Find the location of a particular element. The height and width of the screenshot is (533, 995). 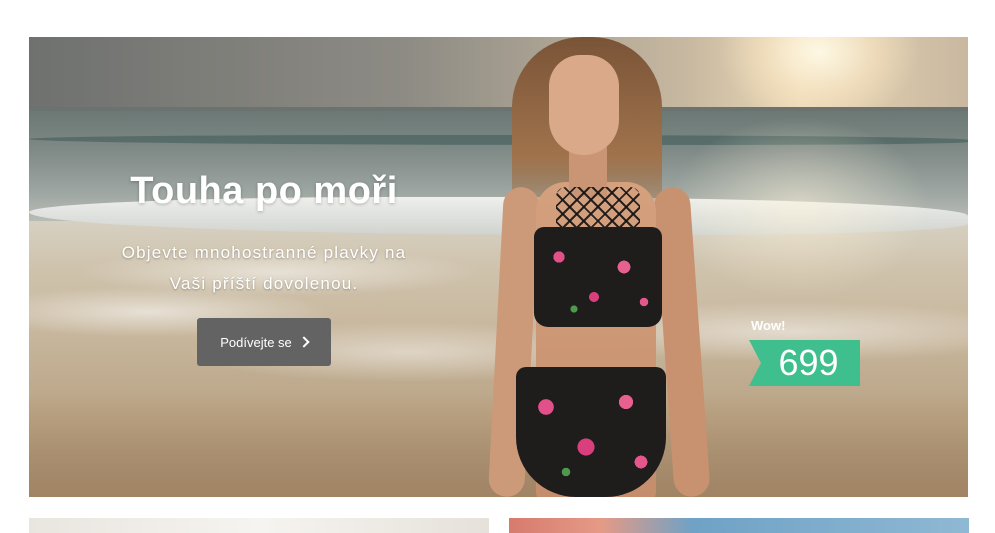

view-button-label: Podívejte se is located at coordinates (256, 342).